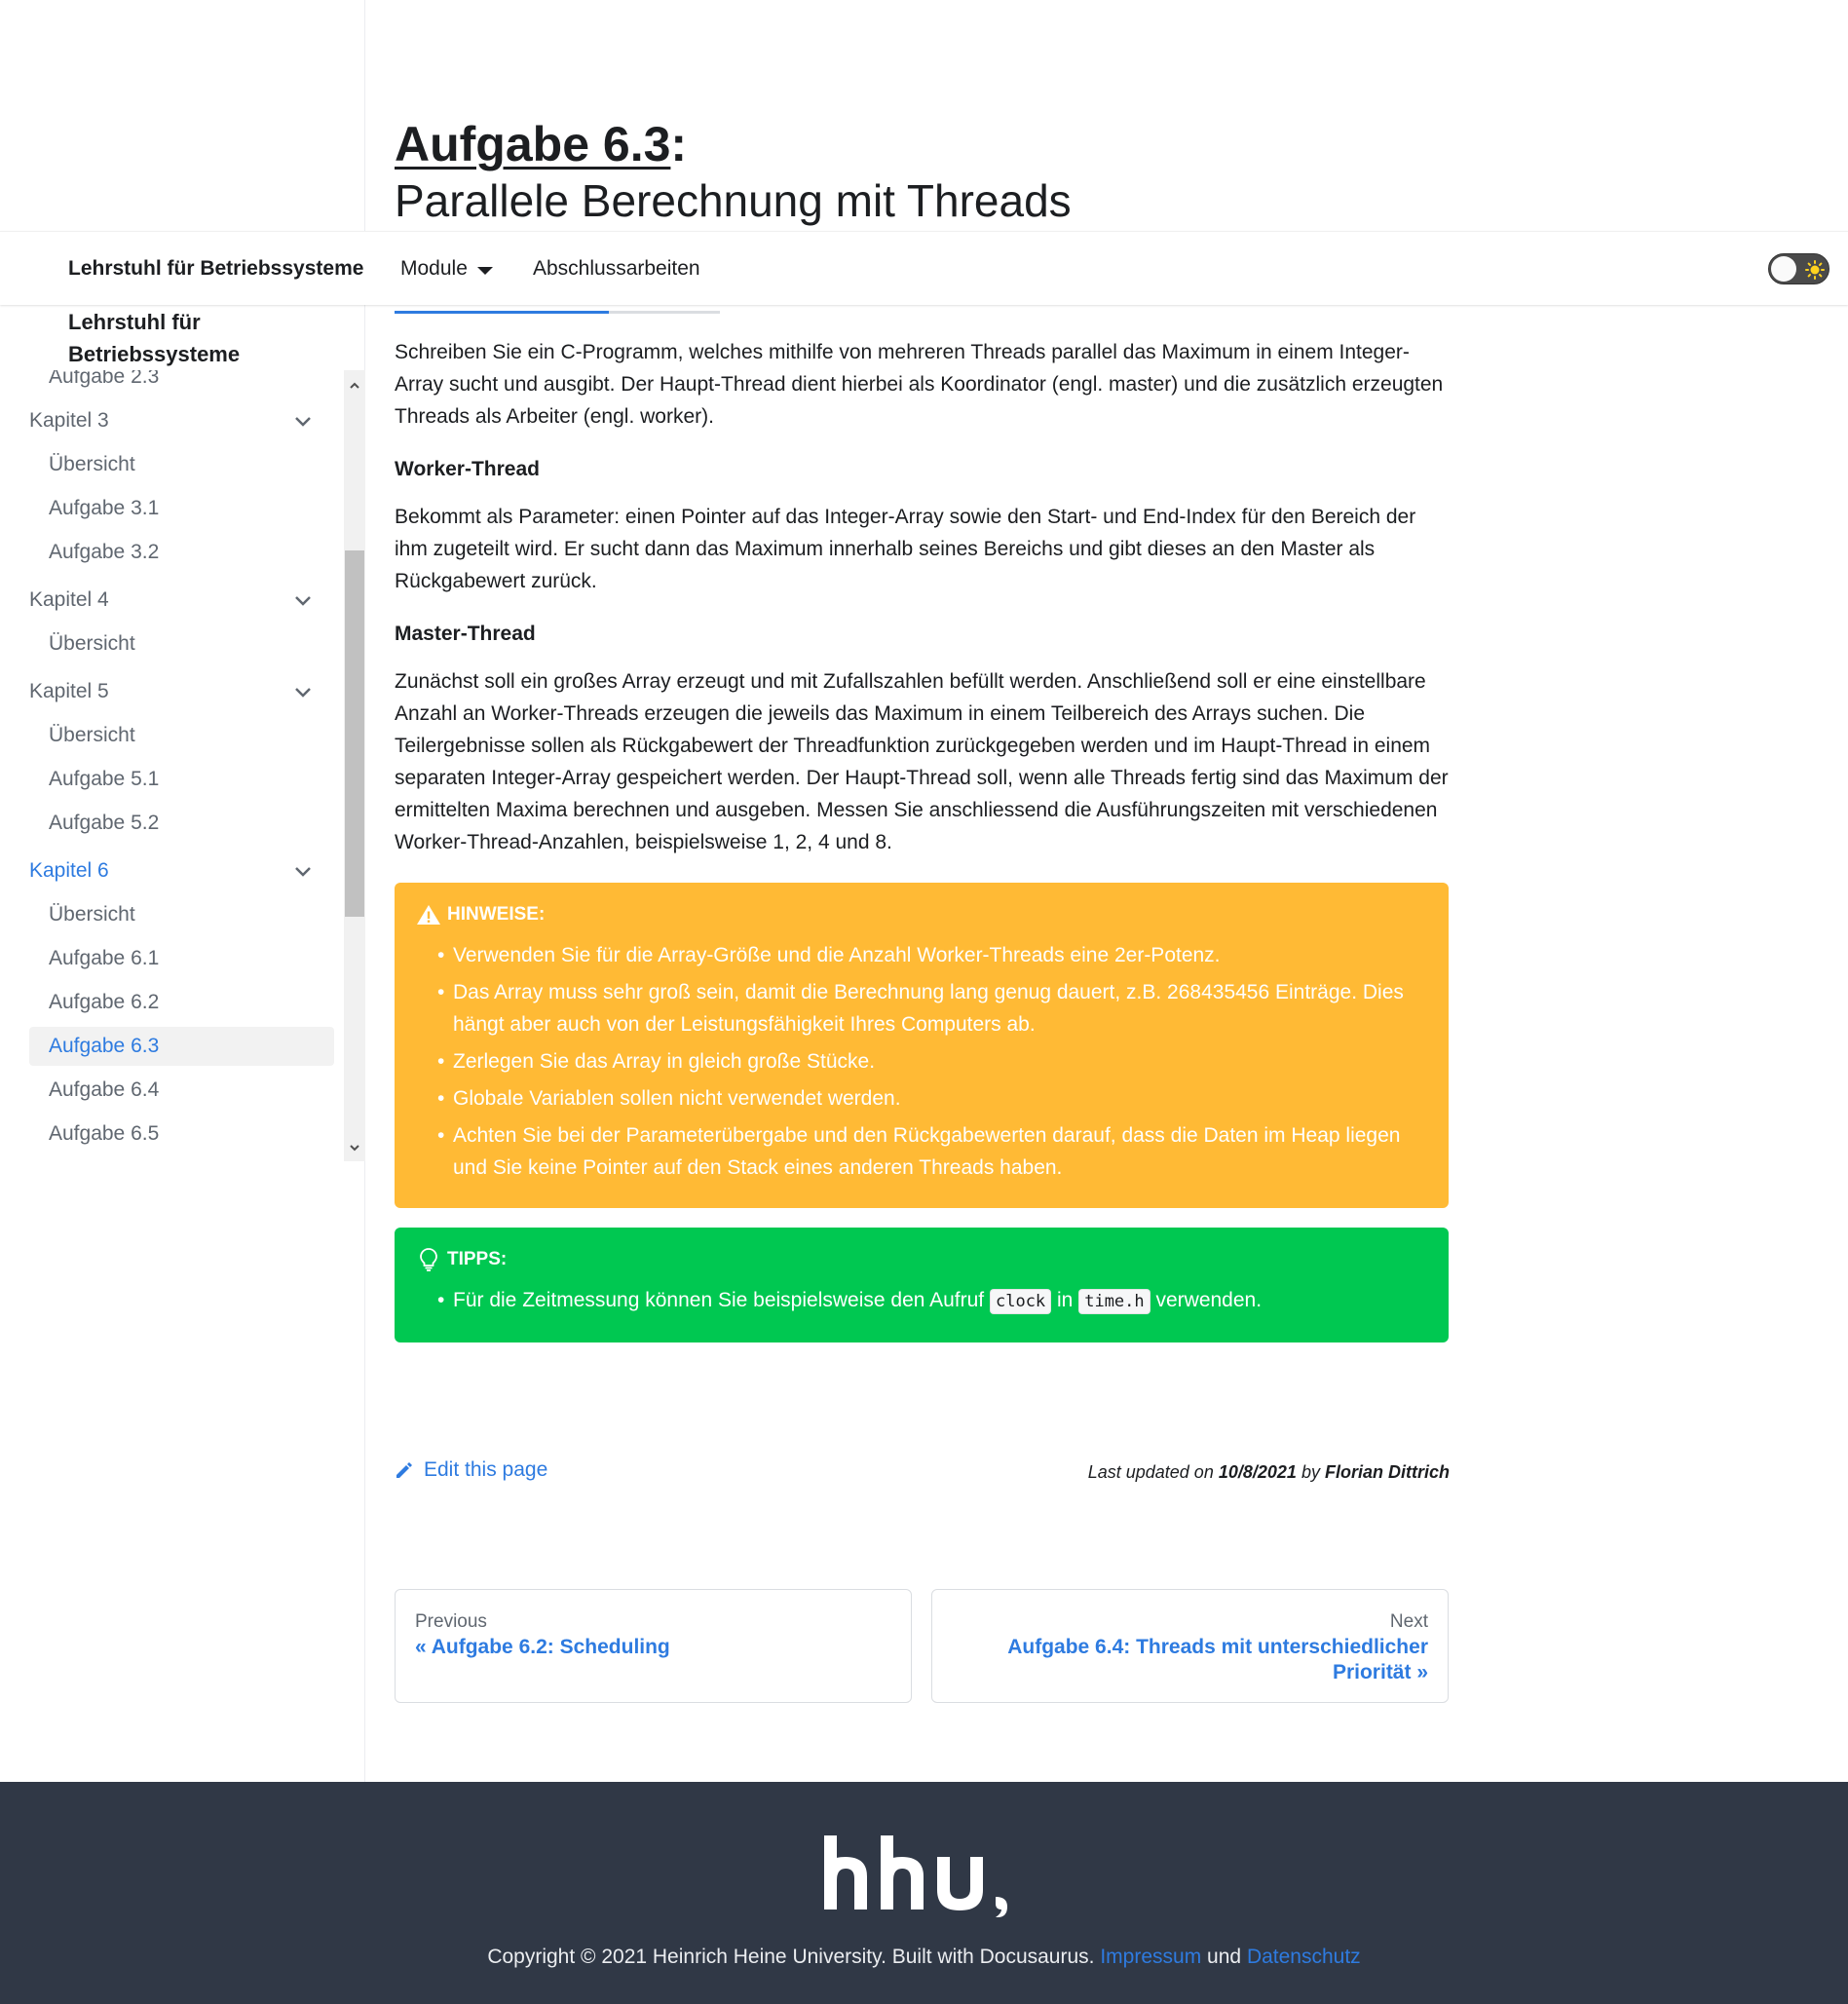 The image size is (1848, 2004). I want to click on lightbulb-icon, so click(428, 1259).